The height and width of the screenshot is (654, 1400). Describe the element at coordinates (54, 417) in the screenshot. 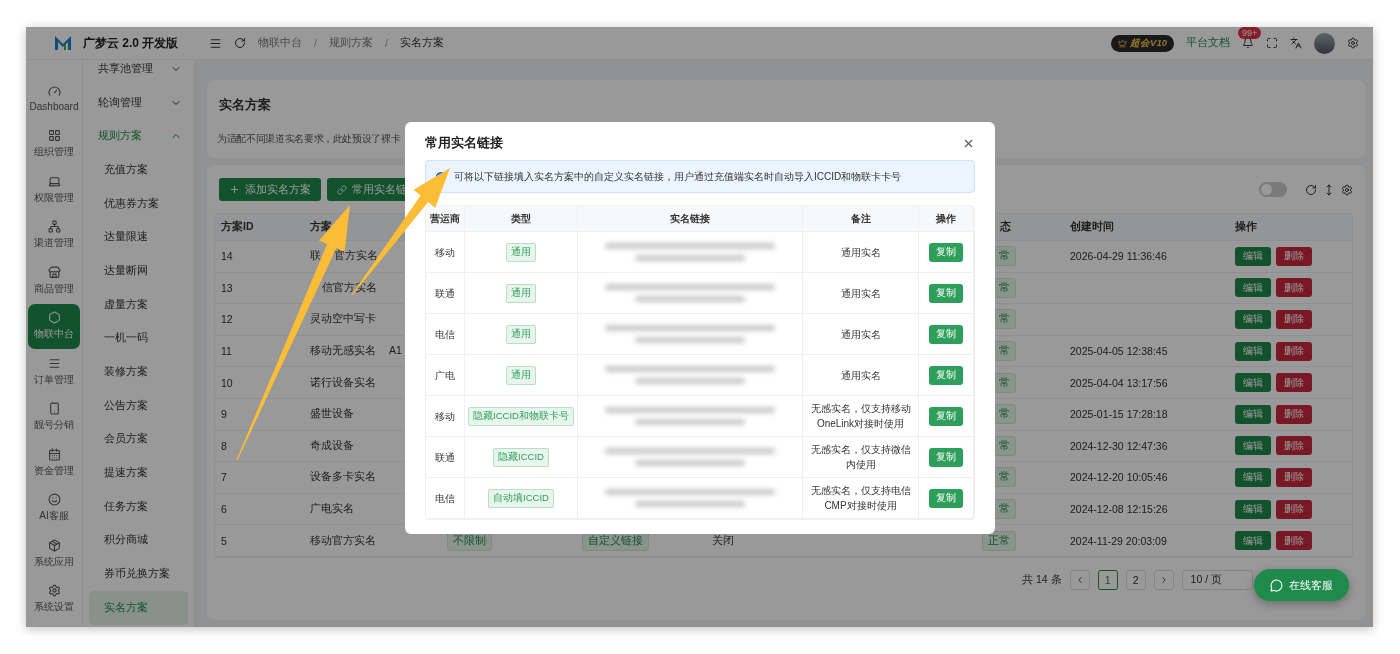

I see `rail-item: 靓号分销` at that location.